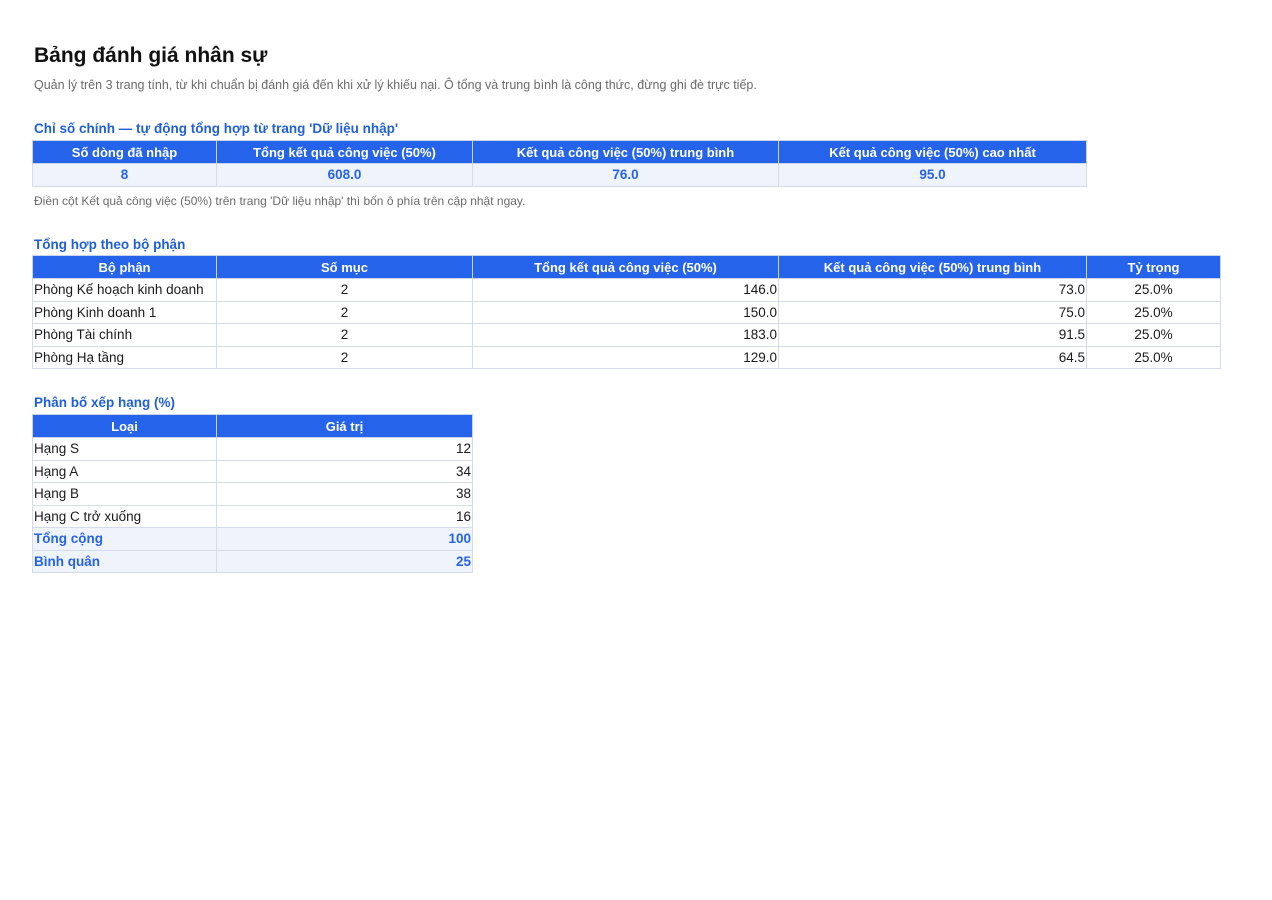 The image size is (1272, 900). Describe the element at coordinates (124, 471) in the screenshot. I see `rating-type-cell: Hạng A` at that location.